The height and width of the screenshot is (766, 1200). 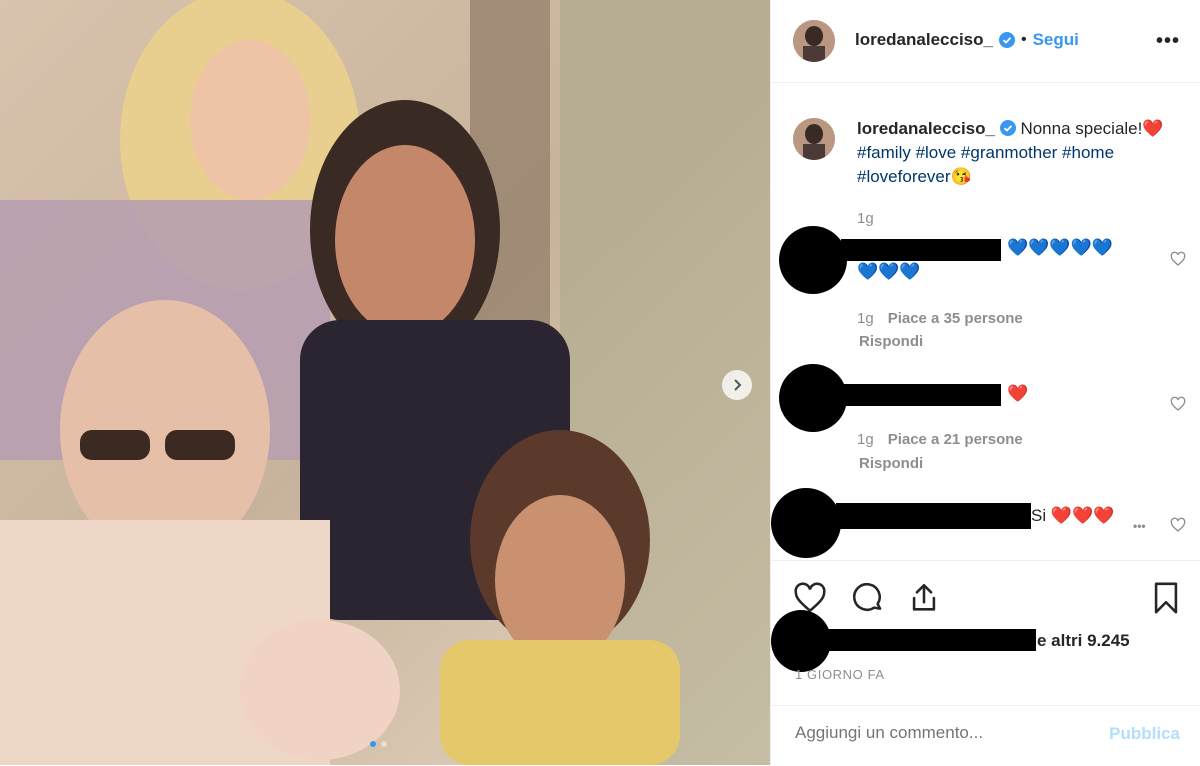 What do you see at coordinates (1056, 40) in the screenshot?
I see `follow-button: Segui` at bounding box center [1056, 40].